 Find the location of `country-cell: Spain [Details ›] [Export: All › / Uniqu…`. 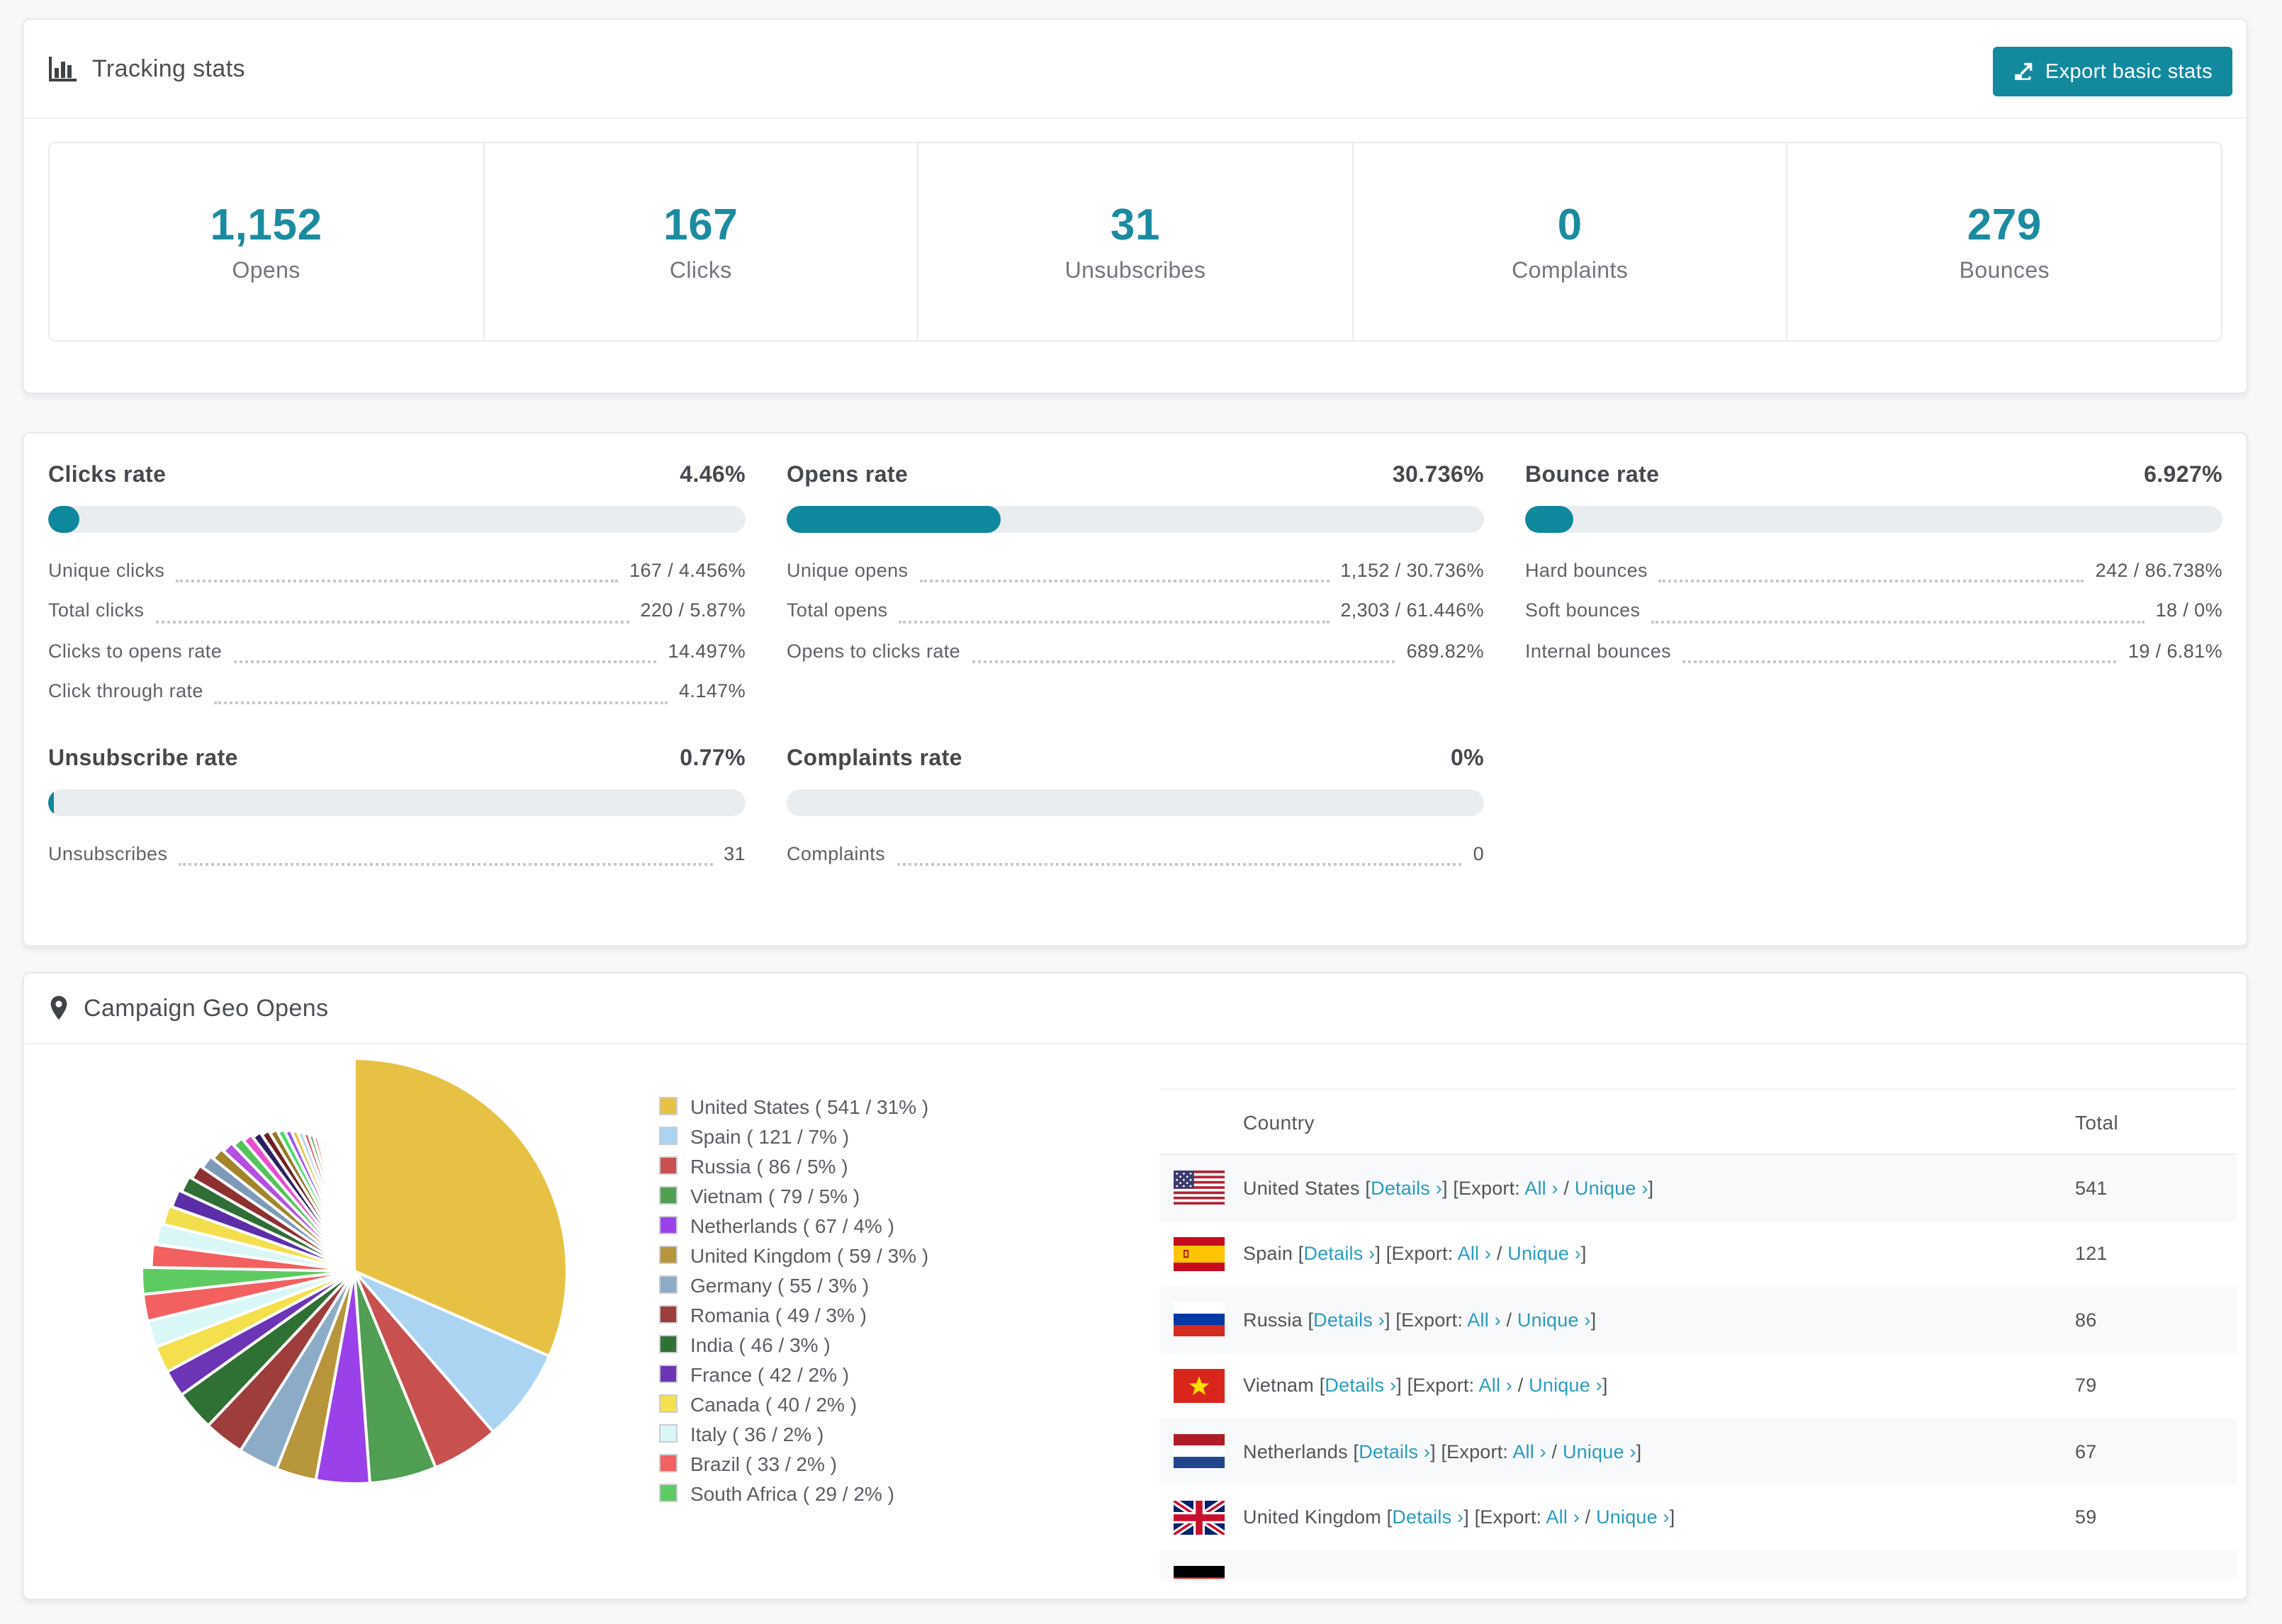

country-cell: Spain [Details ›] [Export: All › / Uniqu… is located at coordinates (1415, 1254).